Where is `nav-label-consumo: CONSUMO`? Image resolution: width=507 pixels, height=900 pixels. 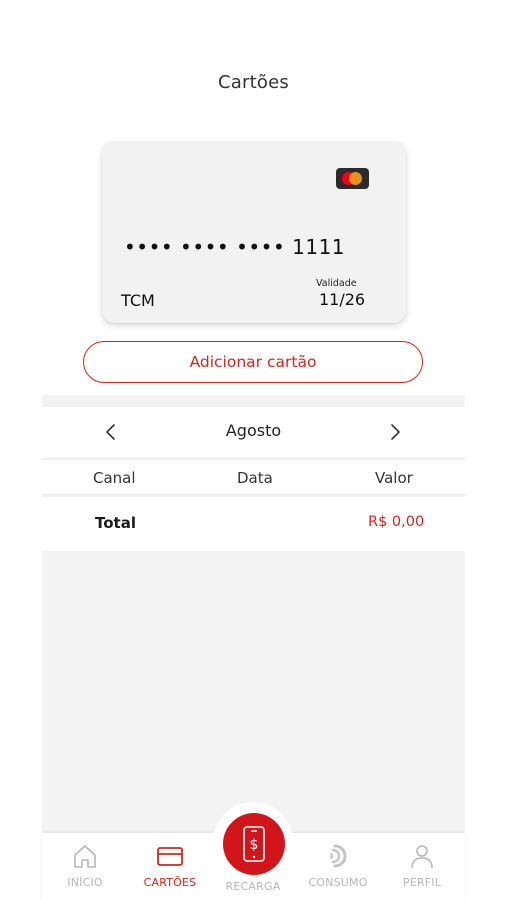 nav-label-consumo: CONSUMO is located at coordinates (338, 882).